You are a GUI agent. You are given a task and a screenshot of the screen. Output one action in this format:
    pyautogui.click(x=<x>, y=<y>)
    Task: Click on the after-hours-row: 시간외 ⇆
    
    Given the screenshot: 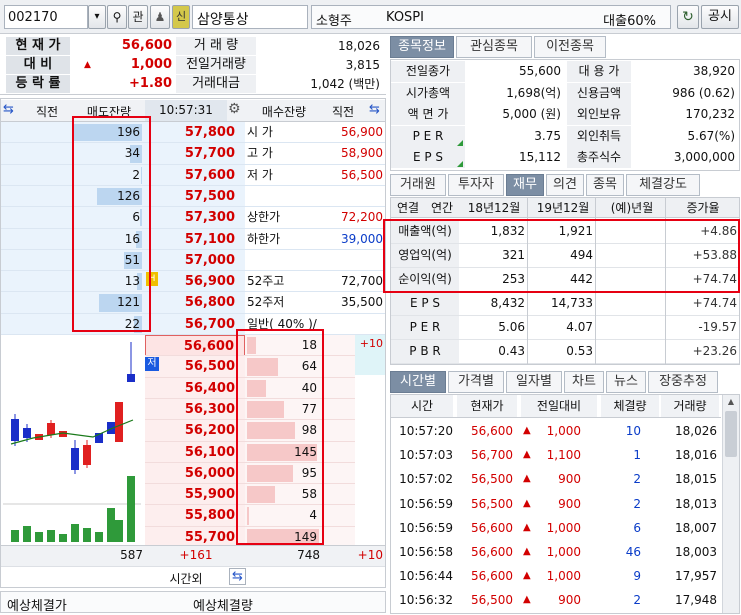 What is the action you would take?
    pyautogui.click(x=193, y=576)
    